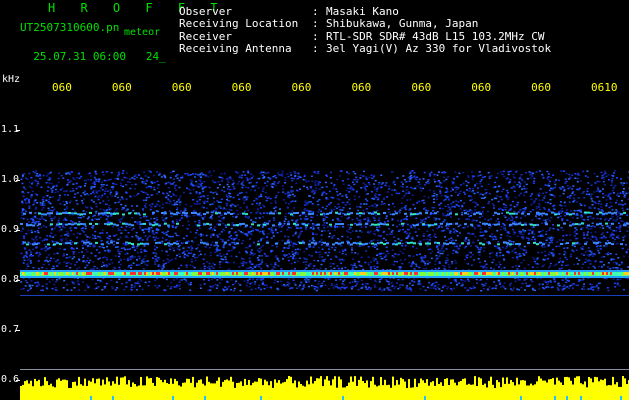  What do you see at coordinates (324, 369) in the screenshot?
I see `bottom-separator` at bounding box center [324, 369].